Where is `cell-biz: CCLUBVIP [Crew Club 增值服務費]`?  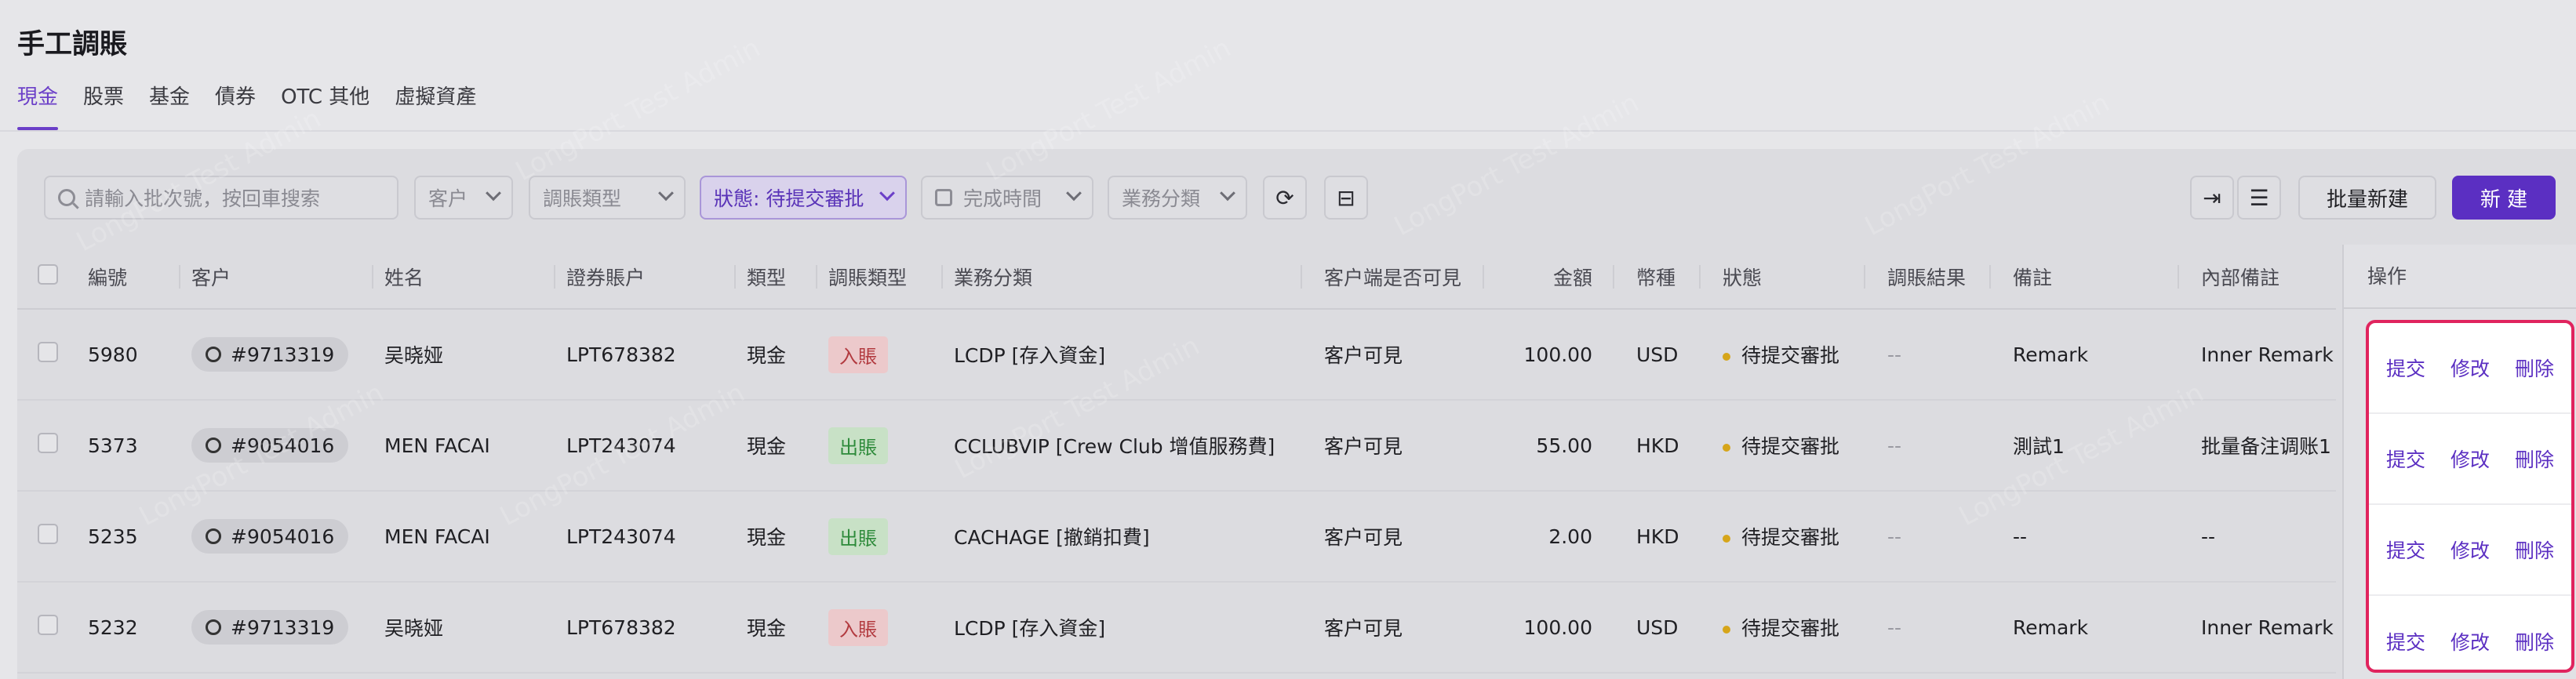
cell-biz: CCLUBVIP [Crew Club 增值服務費] is located at coordinates (1114, 446).